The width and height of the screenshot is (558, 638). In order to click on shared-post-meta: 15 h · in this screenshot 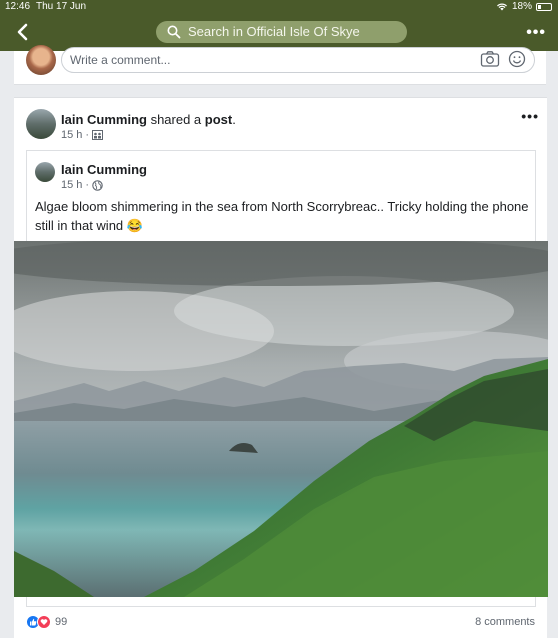, I will do `click(82, 185)`.